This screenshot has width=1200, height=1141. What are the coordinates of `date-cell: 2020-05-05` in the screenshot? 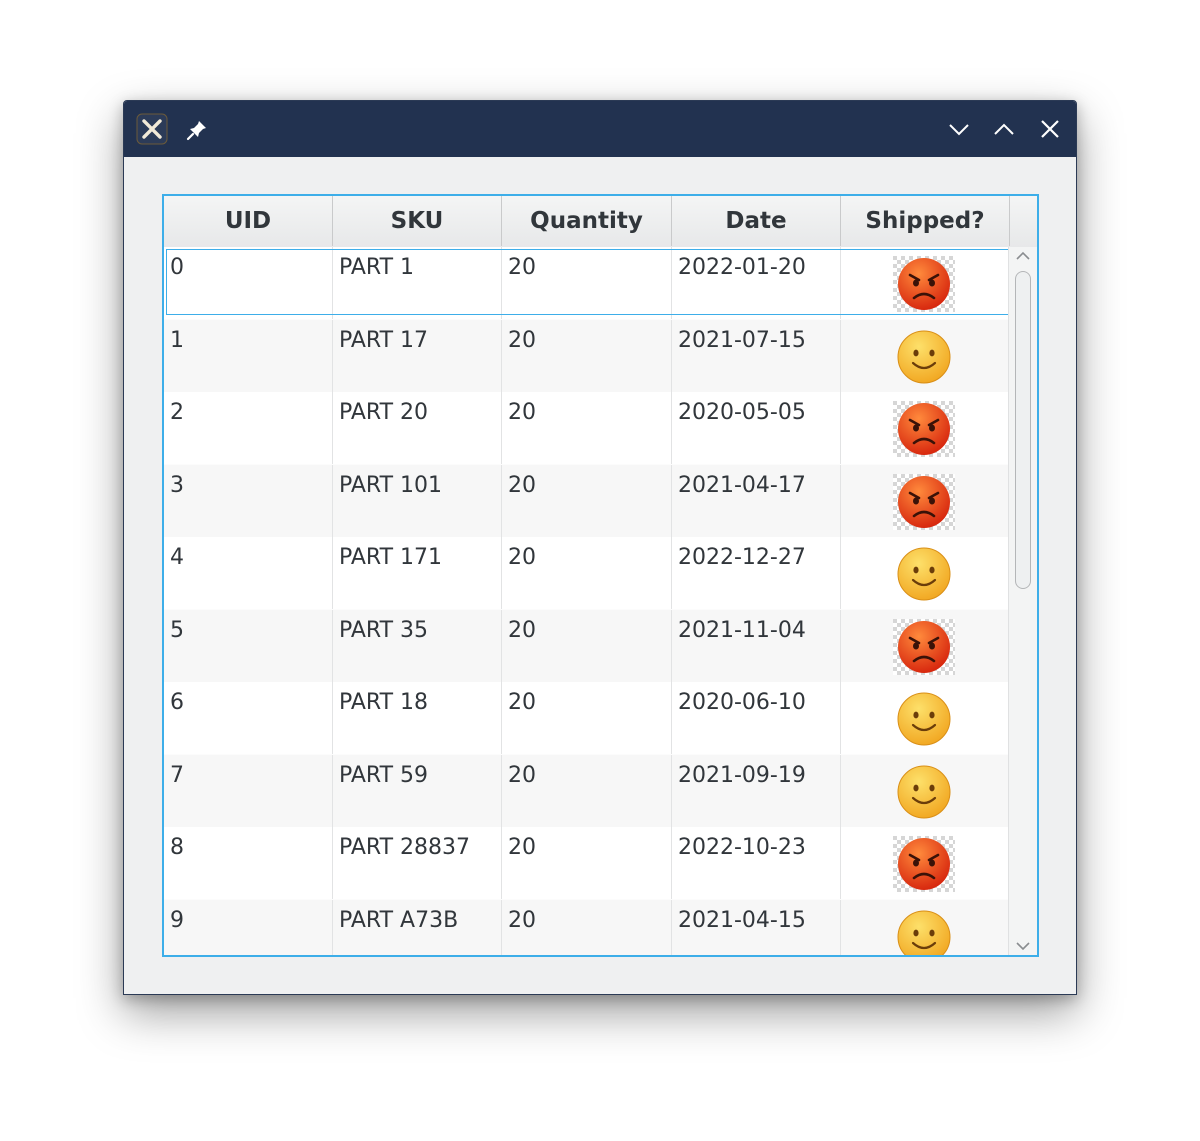 It's located at (756, 428).